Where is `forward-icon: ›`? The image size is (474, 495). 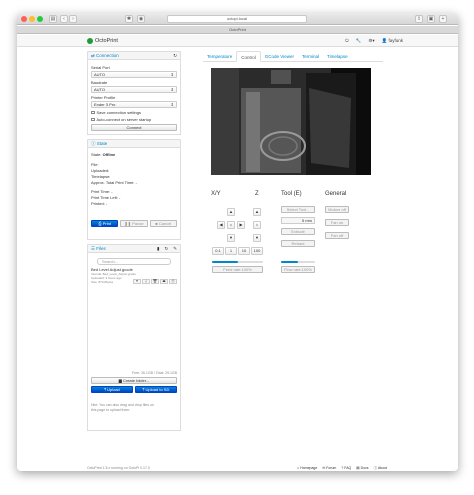
forward-icon: › is located at coordinates (73, 19).